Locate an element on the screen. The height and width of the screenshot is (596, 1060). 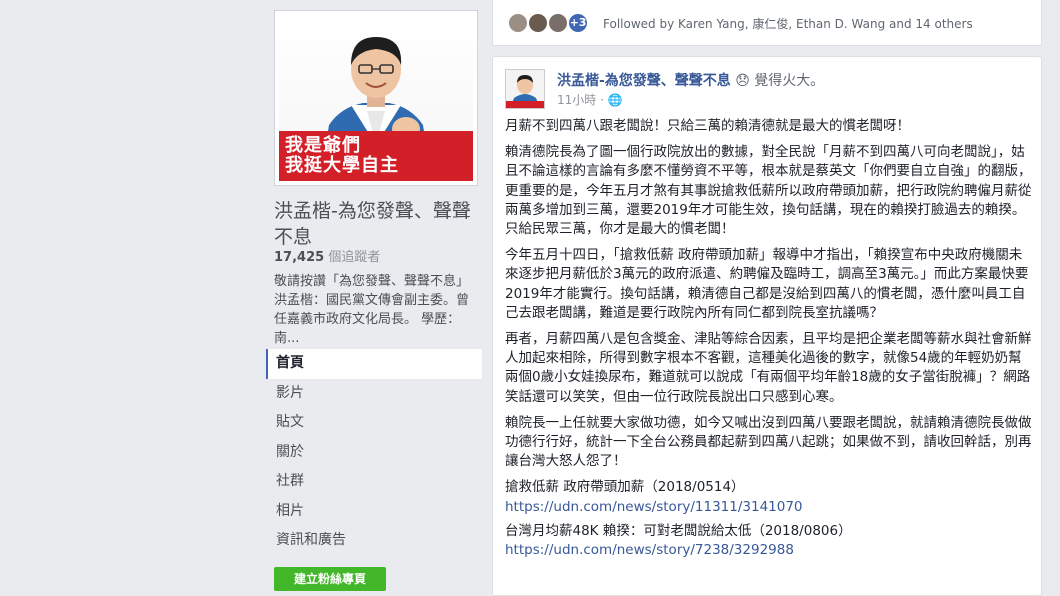
page-nav: 首頁 影片 貼文 關於 社群 相片 資訊和廣告 is located at coordinates (374, 452).